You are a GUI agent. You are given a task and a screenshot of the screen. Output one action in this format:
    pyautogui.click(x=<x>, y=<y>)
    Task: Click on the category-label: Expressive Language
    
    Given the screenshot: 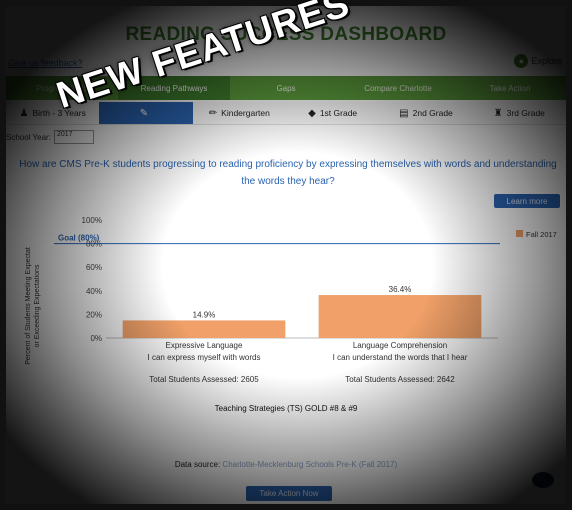 What is the action you would take?
    pyautogui.click(x=204, y=345)
    